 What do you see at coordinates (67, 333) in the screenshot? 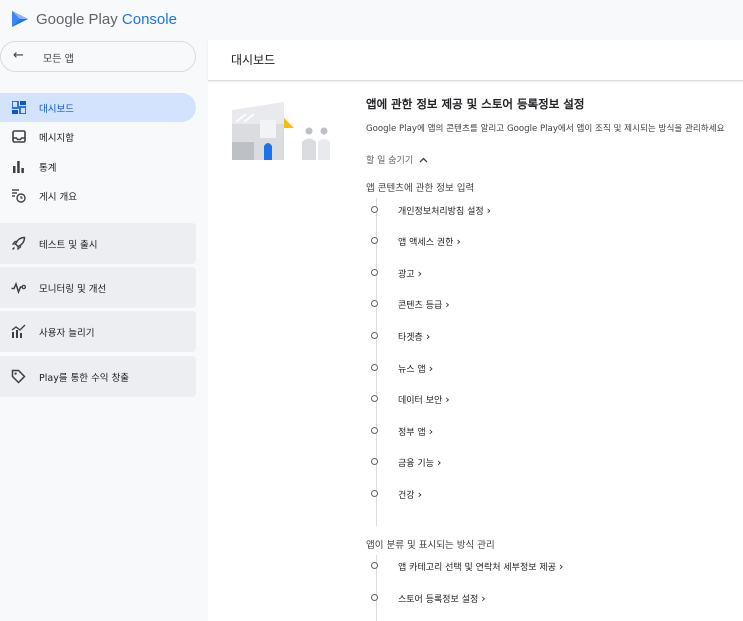
I see `sidebar-group-label: 사용자 늘리기` at bounding box center [67, 333].